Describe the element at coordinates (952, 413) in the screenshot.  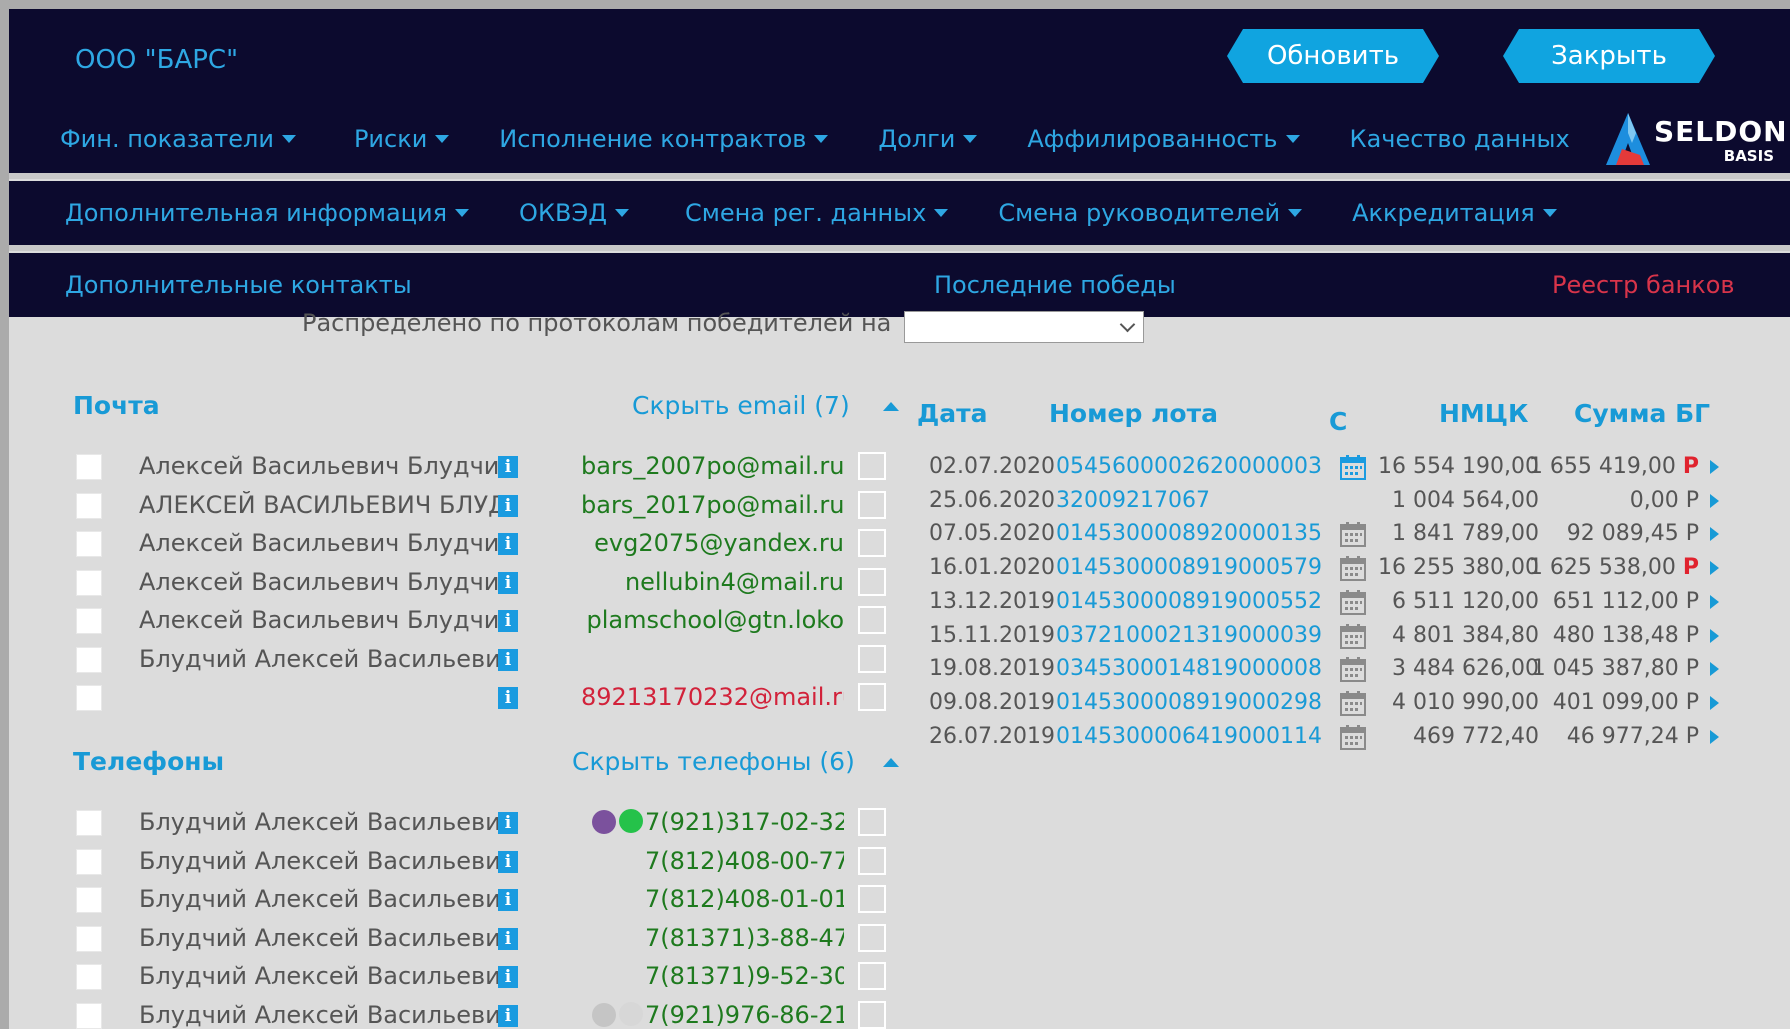
I see `col-date: Дата` at that location.